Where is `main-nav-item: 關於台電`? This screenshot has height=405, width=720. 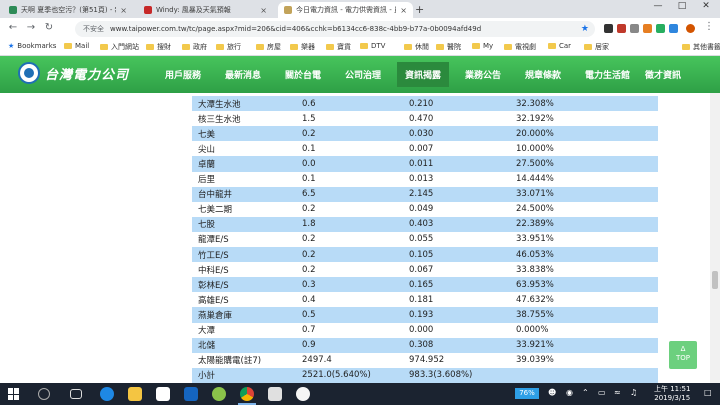
main-nav-item: 關於台電 is located at coordinates (303, 74).